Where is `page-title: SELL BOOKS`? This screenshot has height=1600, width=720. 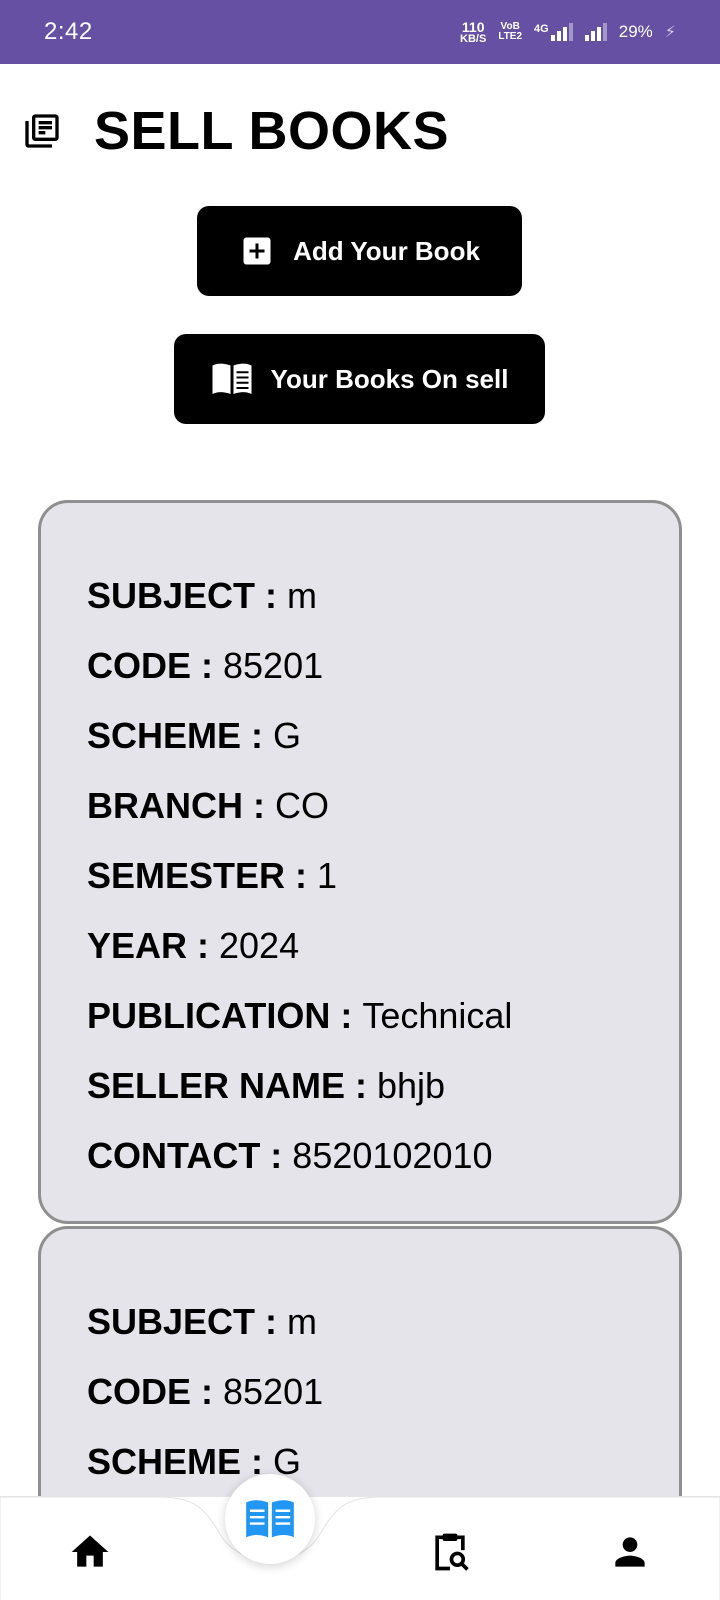
page-title: SELL BOOKS is located at coordinates (272, 131).